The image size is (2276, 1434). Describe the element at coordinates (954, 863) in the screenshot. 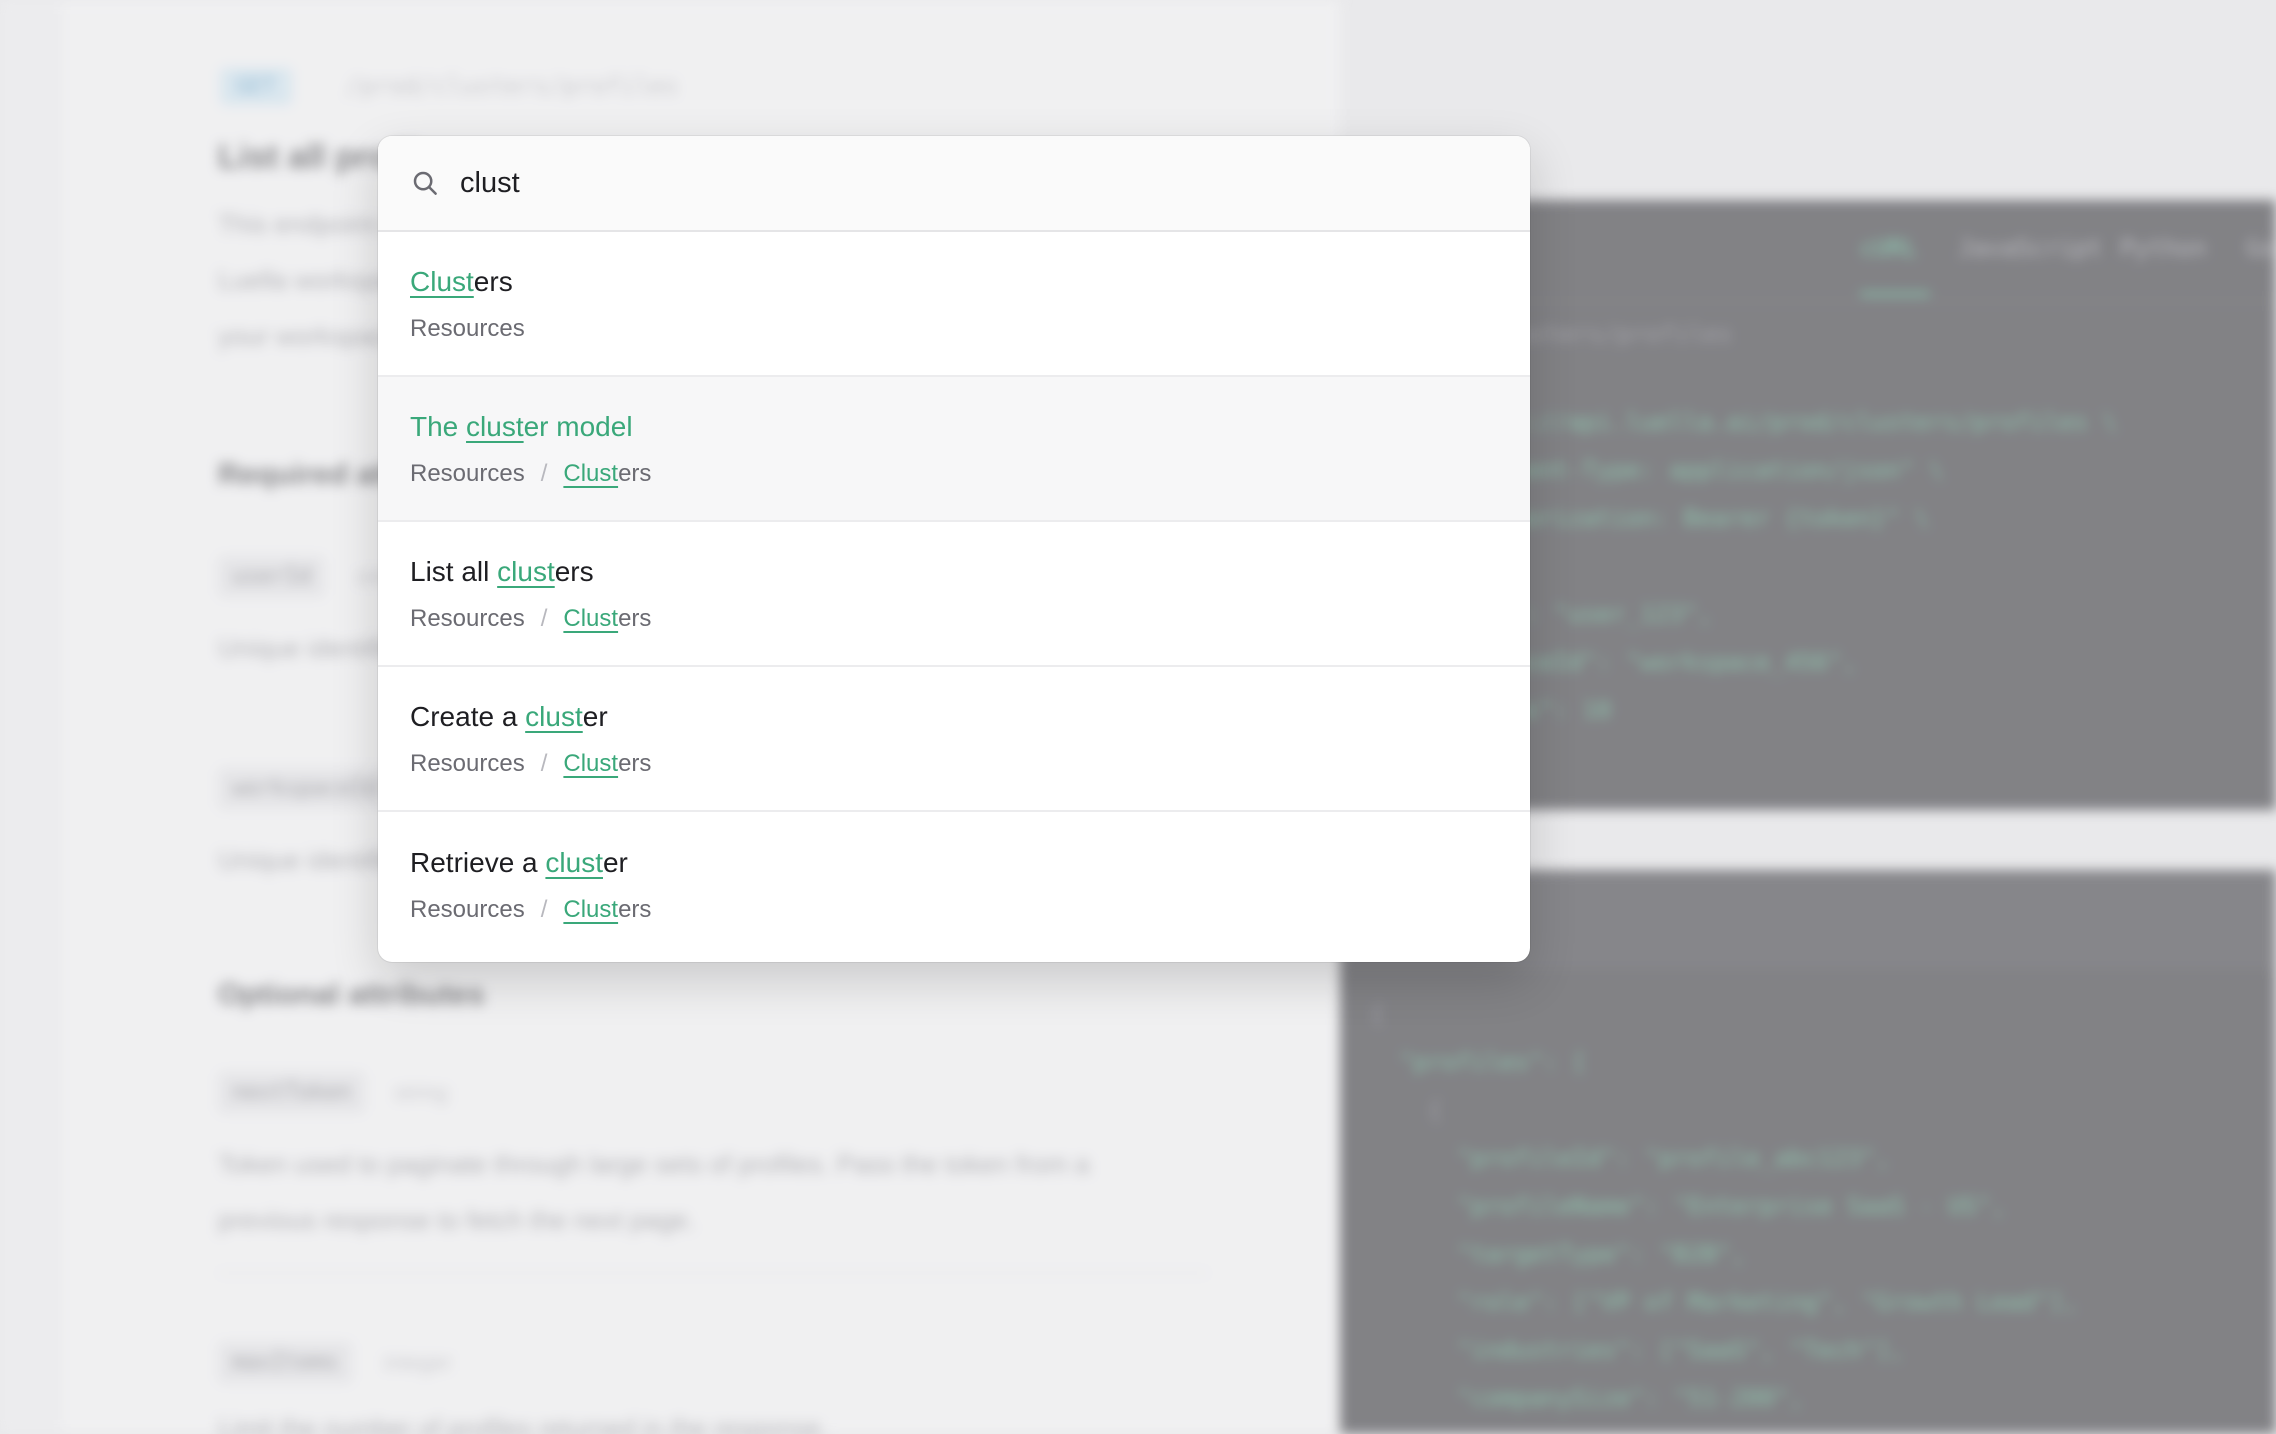

I see `result-title: Retrieve a cluster` at that location.